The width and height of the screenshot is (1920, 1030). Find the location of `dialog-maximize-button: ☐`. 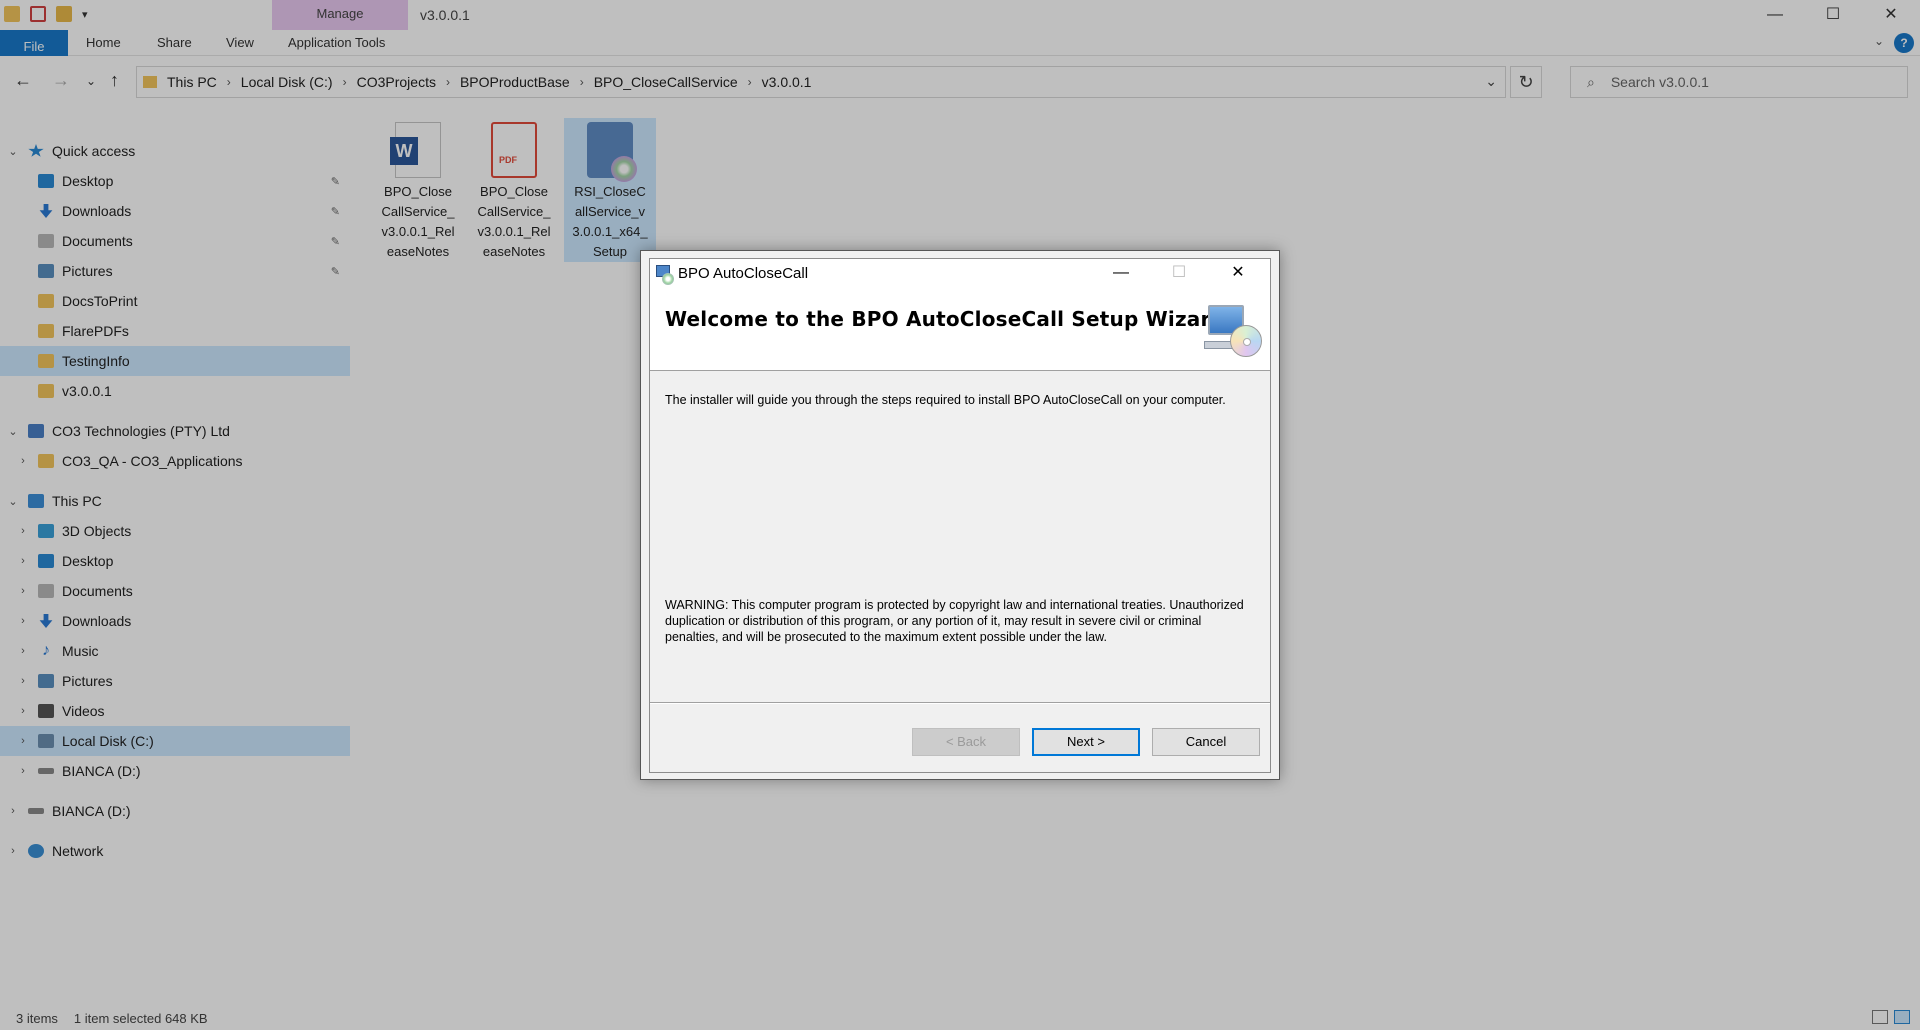

dialog-maximize-button: ☐ is located at coordinates (1179, 272).